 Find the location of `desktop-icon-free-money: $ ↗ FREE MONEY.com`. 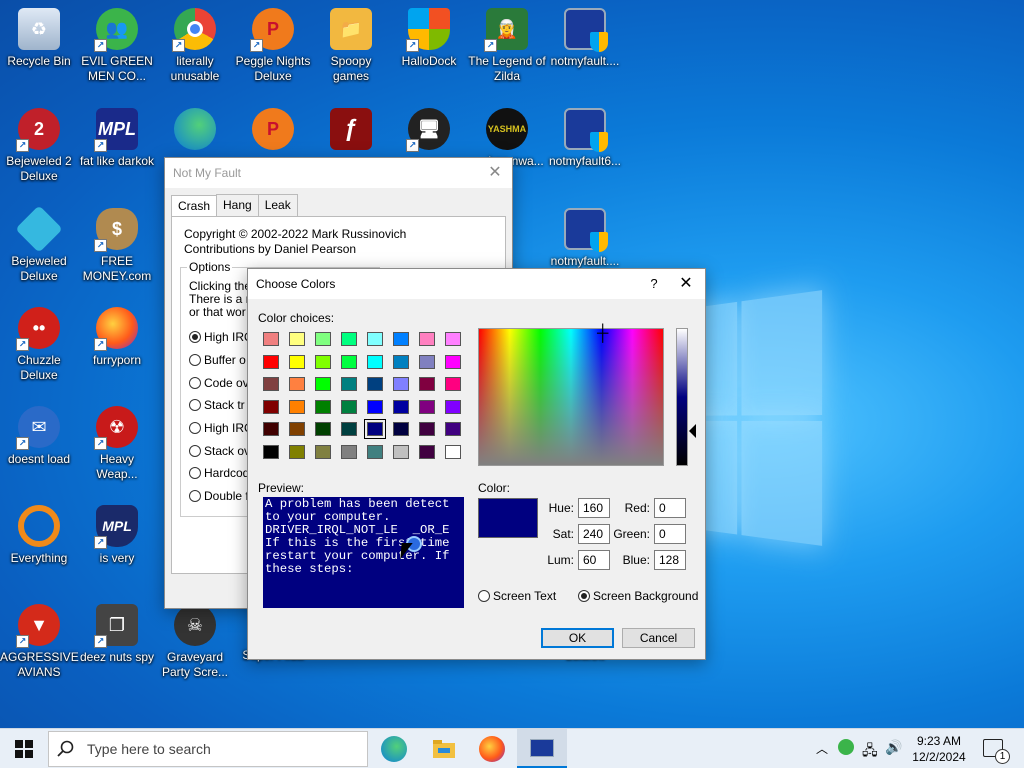

desktop-icon-free-money: $ ↗ FREE MONEY.com is located at coordinates (117, 246).